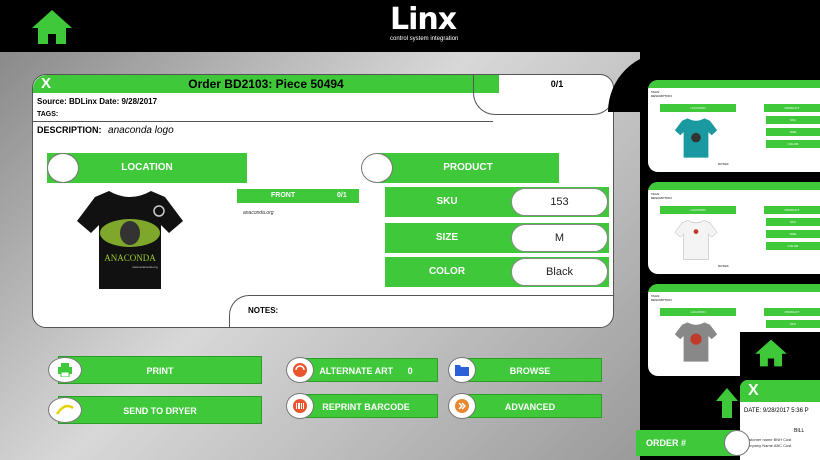 This screenshot has width=820, height=460. Describe the element at coordinates (69, 130) in the screenshot. I see `description-label: DESCRIPTION:` at that location.